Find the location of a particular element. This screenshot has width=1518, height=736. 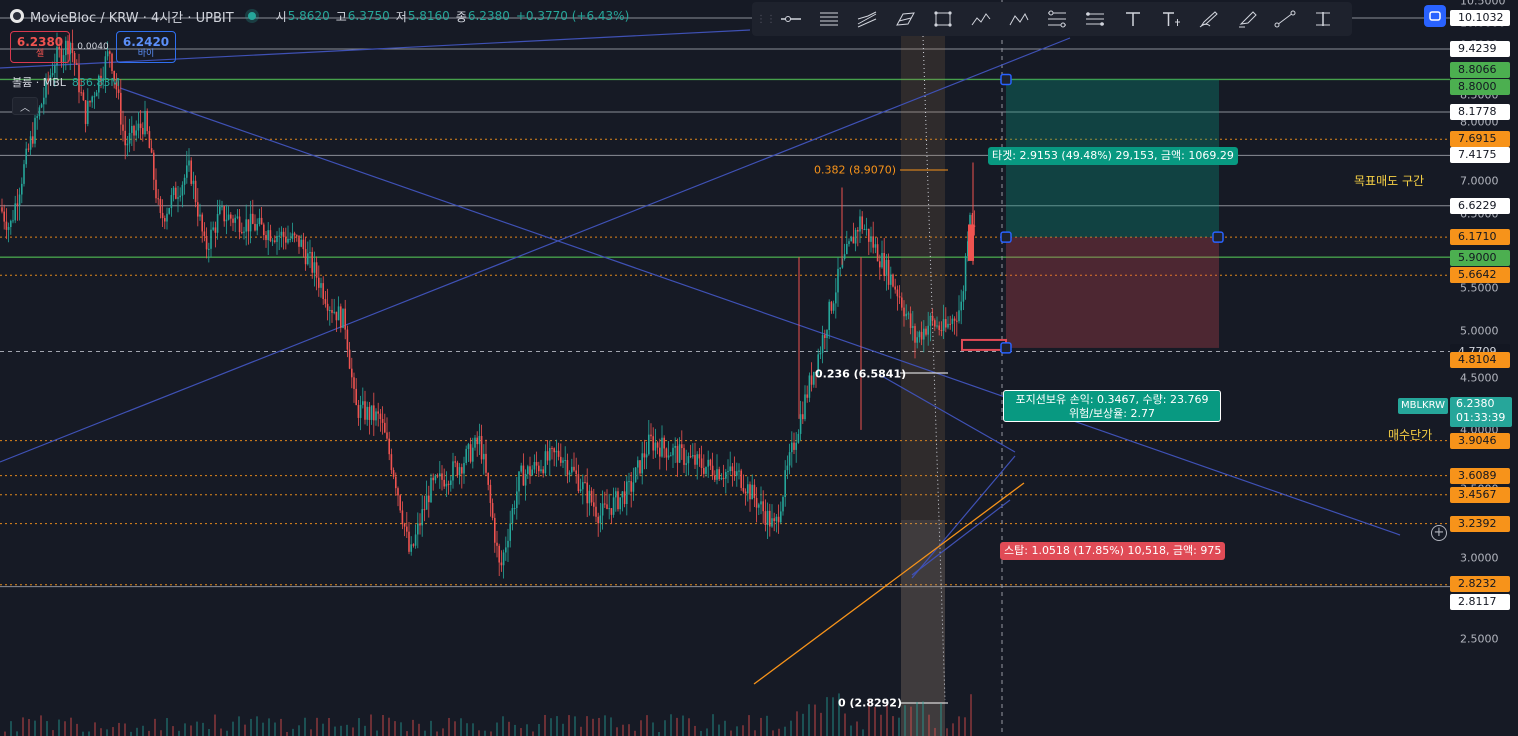

fib-retracement-tool is located at coordinates (1057, 19).